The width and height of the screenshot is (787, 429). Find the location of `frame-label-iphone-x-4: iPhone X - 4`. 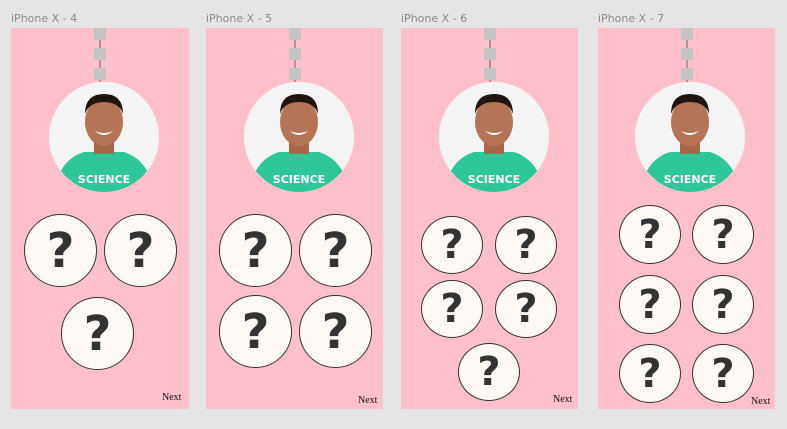

frame-label-iphone-x-4: iPhone X - 4 is located at coordinates (44, 18).